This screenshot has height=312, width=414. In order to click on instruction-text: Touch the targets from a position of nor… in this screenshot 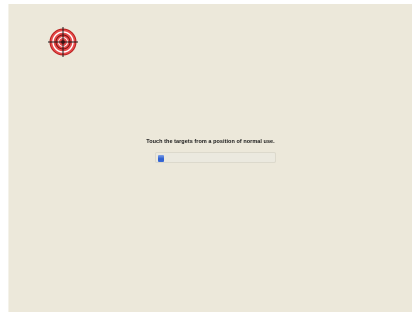, I will do `click(210, 142)`.